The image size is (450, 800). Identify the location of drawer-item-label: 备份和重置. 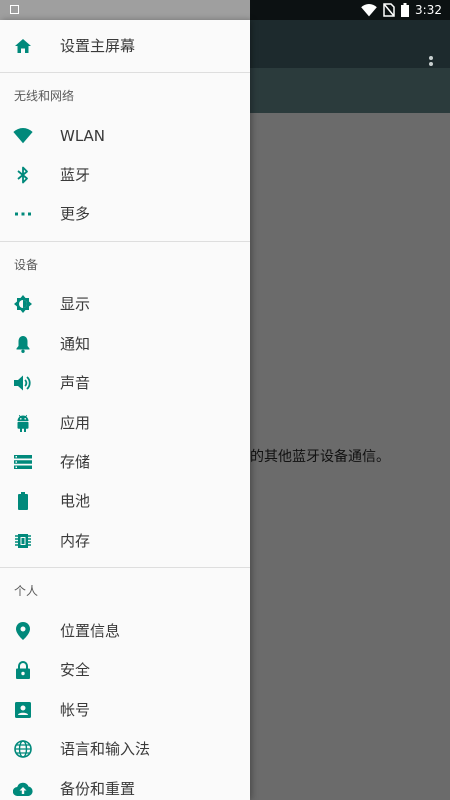
(98, 789).